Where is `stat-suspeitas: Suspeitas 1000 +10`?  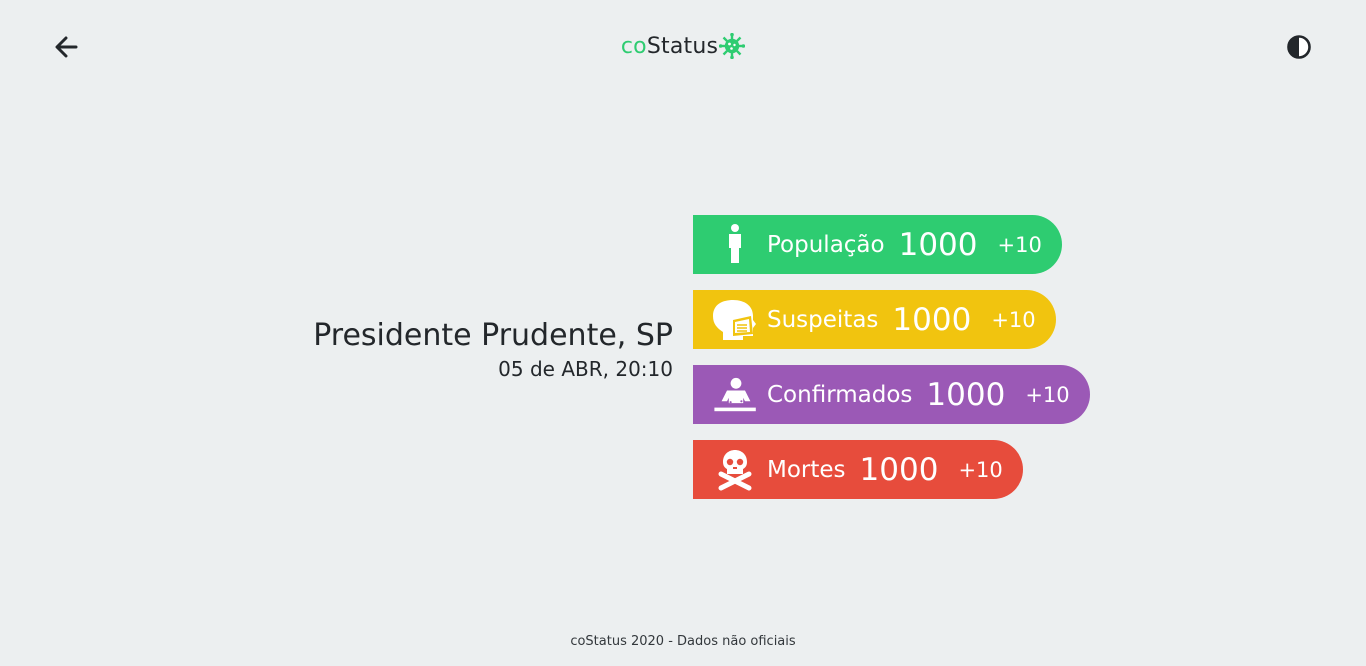 stat-suspeitas: Suspeitas 1000 +10 is located at coordinates (874, 319).